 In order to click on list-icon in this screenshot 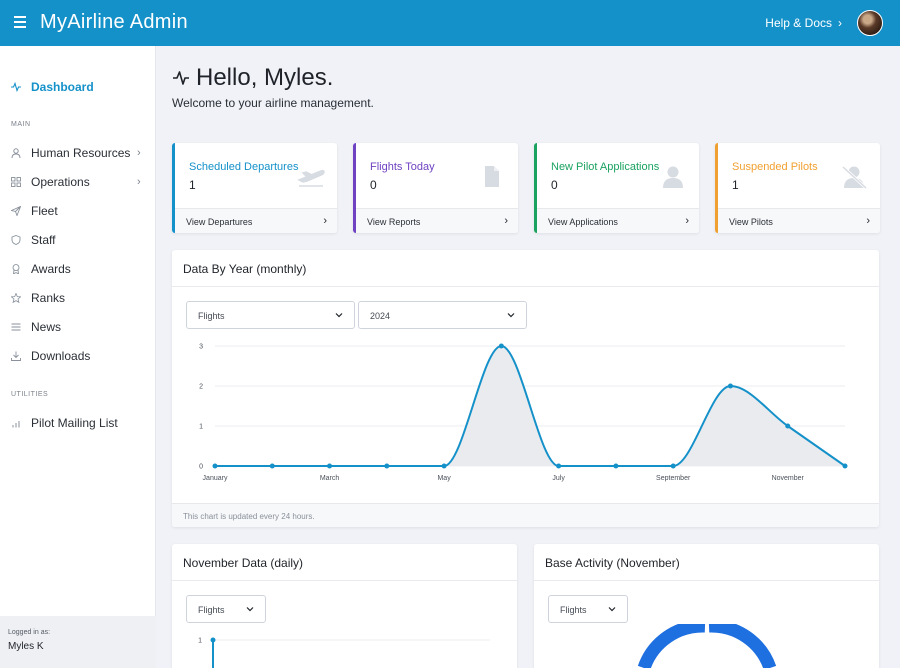, I will do `click(16, 327)`.